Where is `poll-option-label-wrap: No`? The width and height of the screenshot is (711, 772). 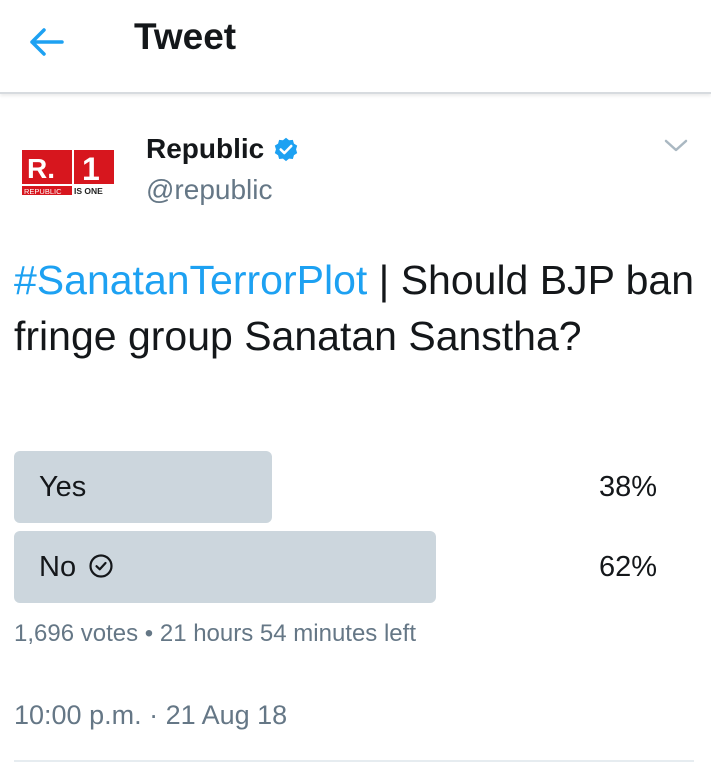 poll-option-label-wrap: No is located at coordinates (76, 567).